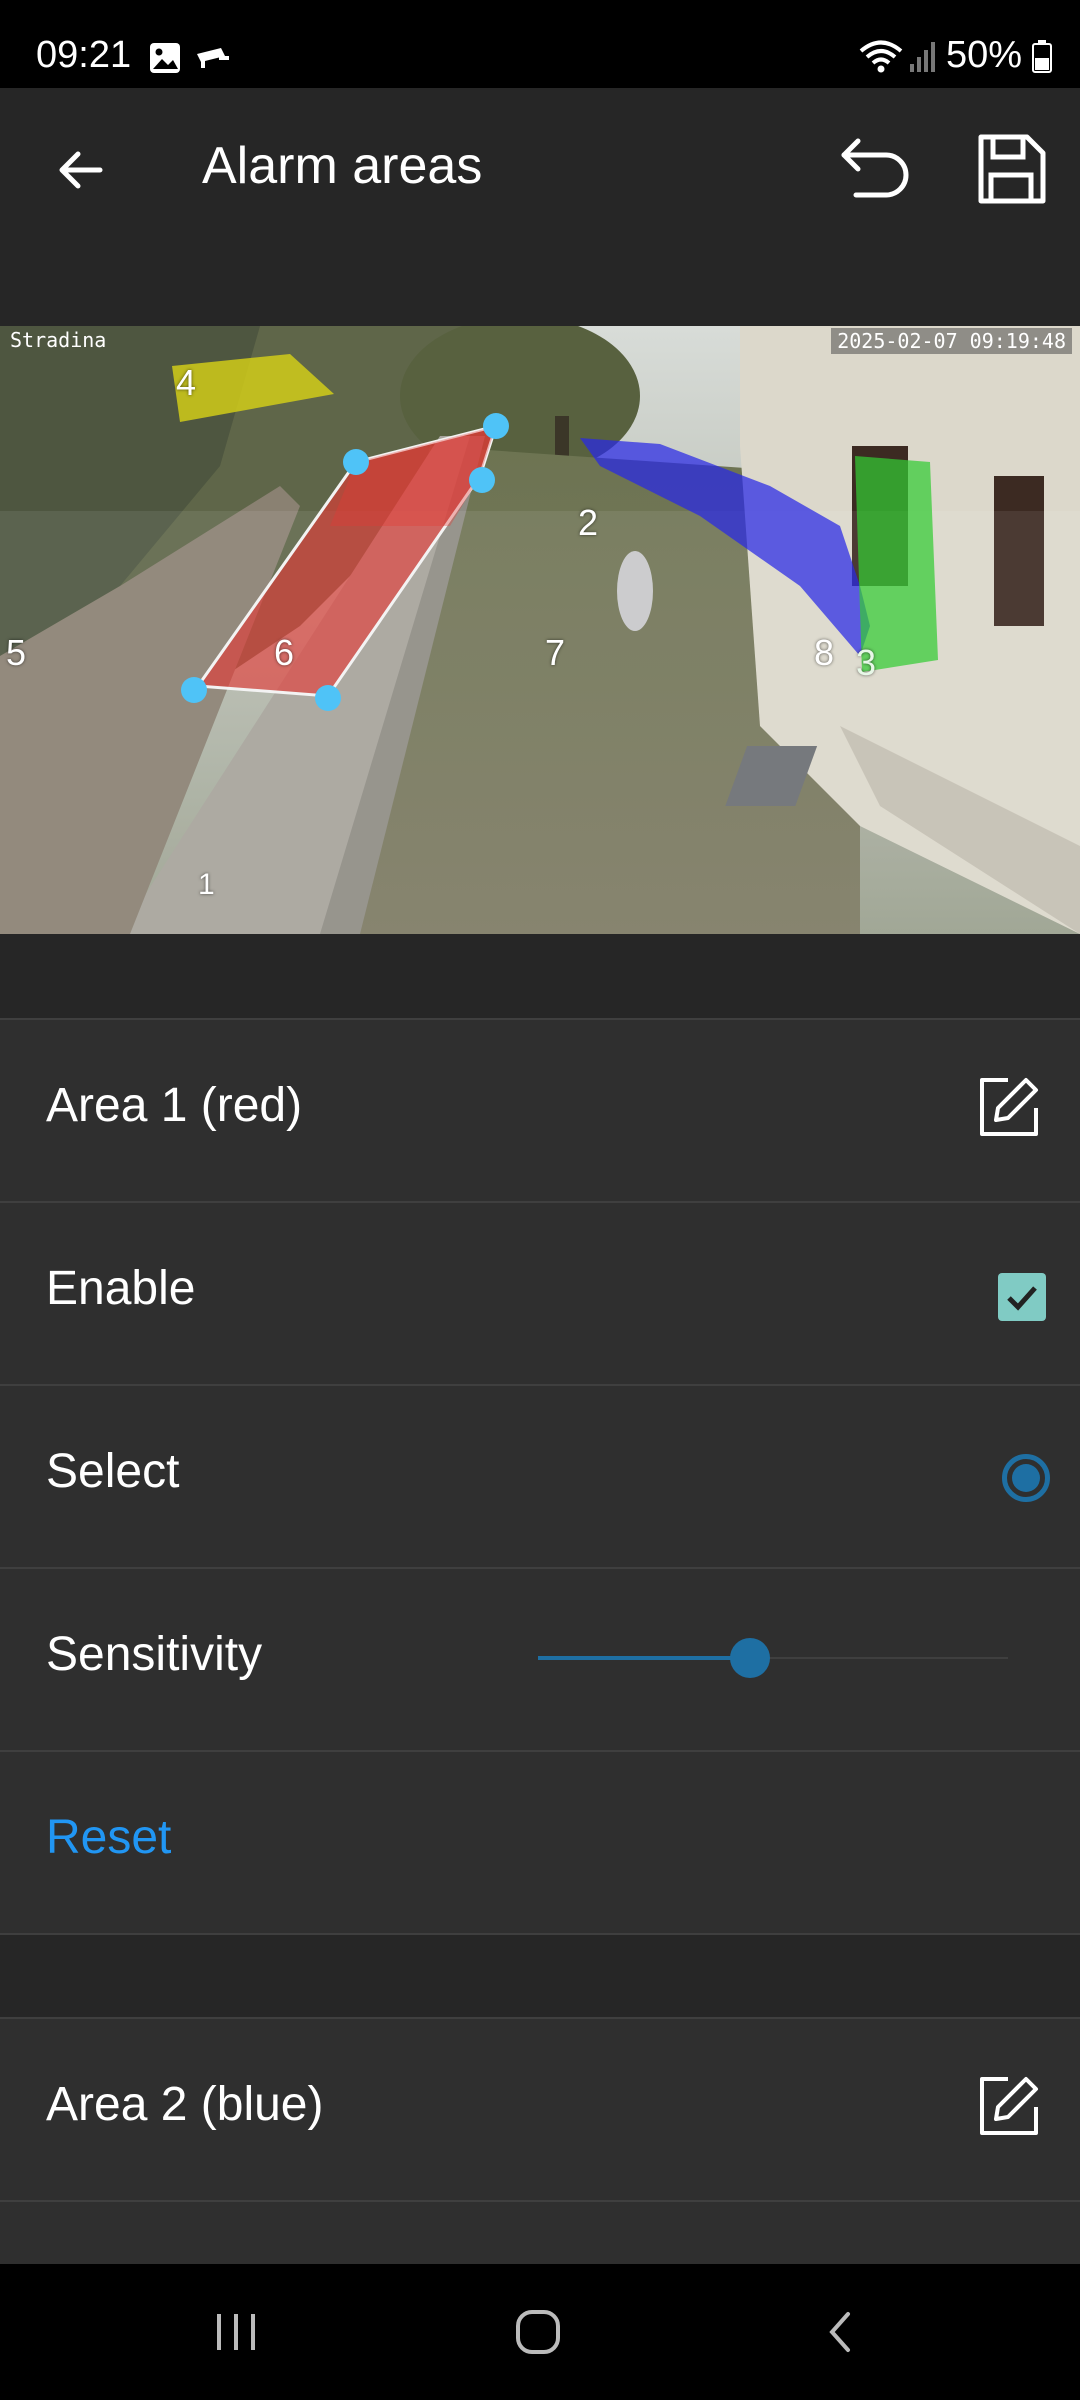 This screenshot has height=2400, width=1080. What do you see at coordinates (540, 1476) in the screenshot?
I see `select-row: Select` at bounding box center [540, 1476].